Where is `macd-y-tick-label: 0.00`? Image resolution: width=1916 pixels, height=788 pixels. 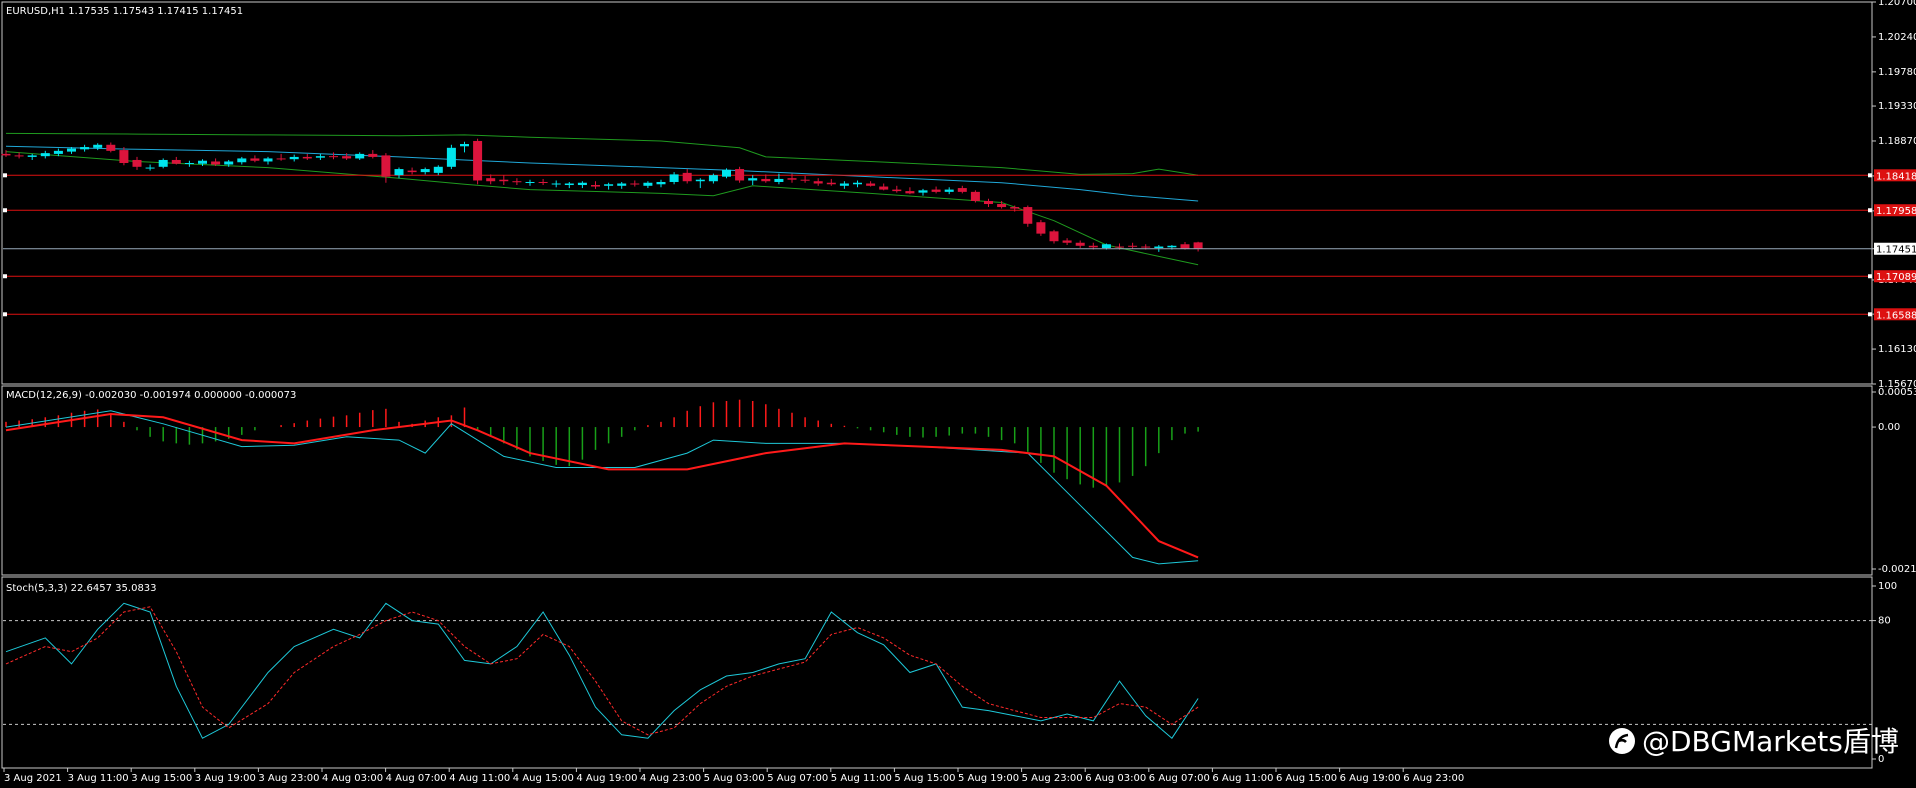 macd-y-tick-label: 0.00 is located at coordinates (1889, 427).